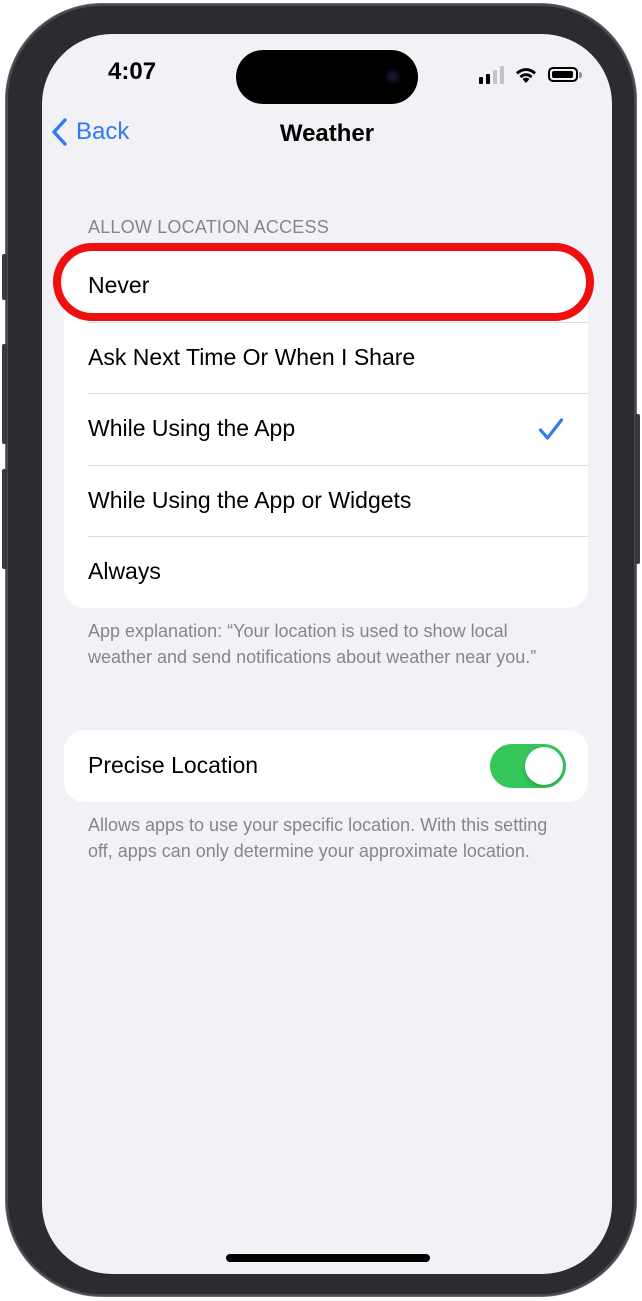 The image size is (642, 1301). I want to click on navigation-bar: Back Weather, so click(327, 136).